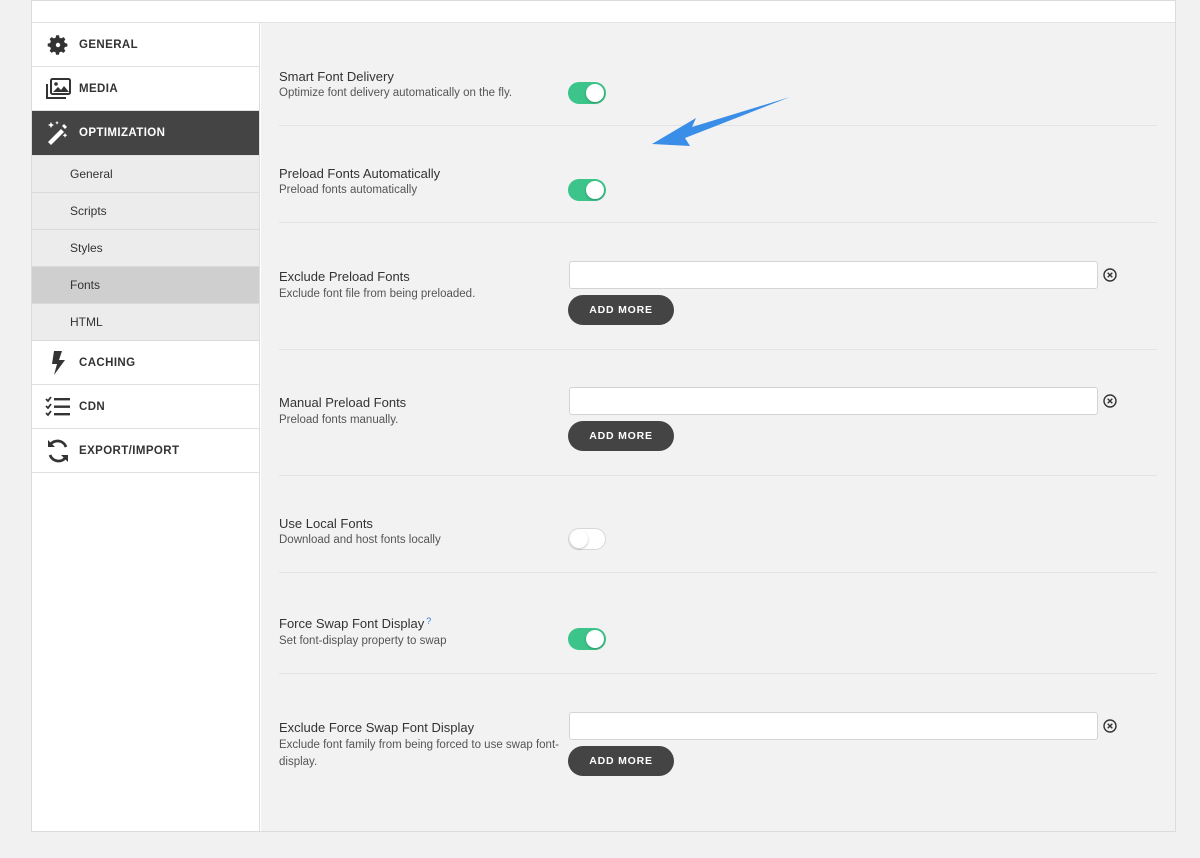 The width and height of the screenshot is (1200, 858). Describe the element at coordinates (833, 401) in the screenshot. I see `manual-preload-fonts-input` at that location.